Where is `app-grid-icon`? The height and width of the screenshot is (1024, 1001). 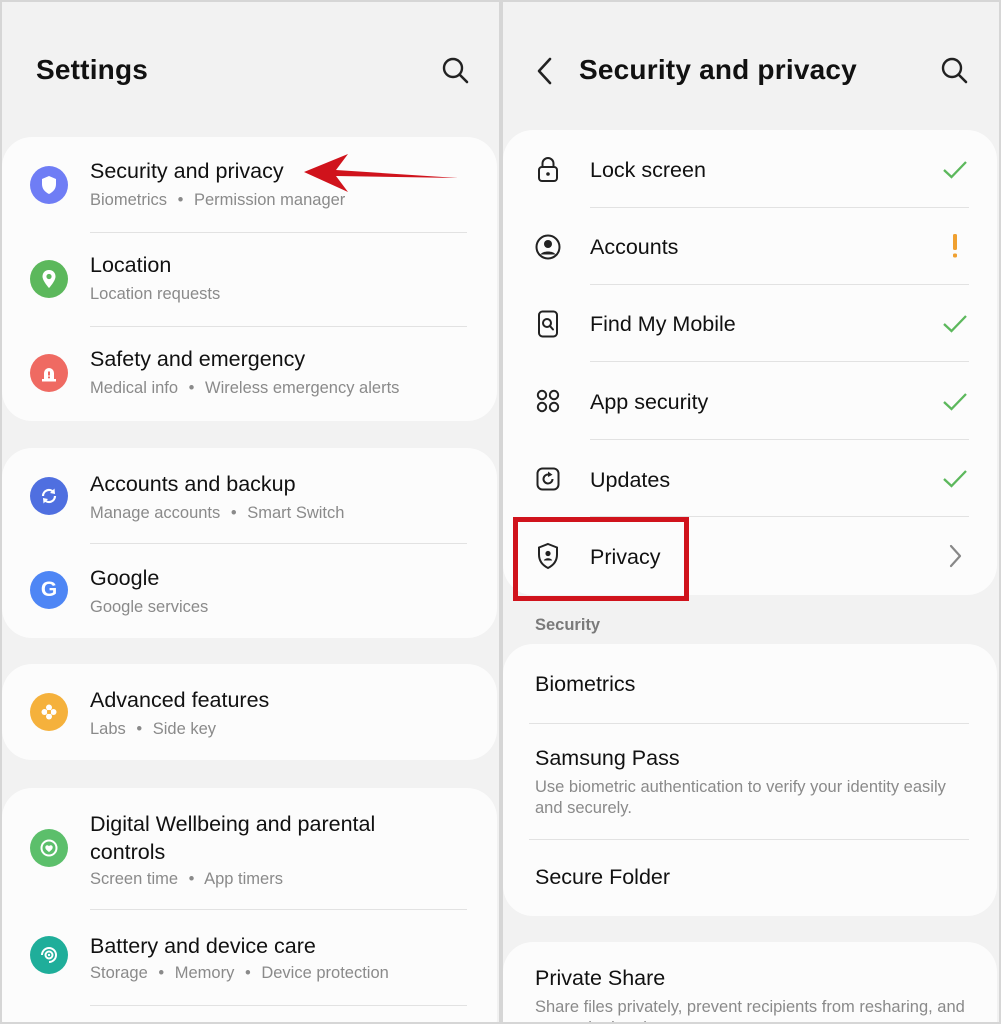 app-grid-icon is located at coordinates (548, 401).